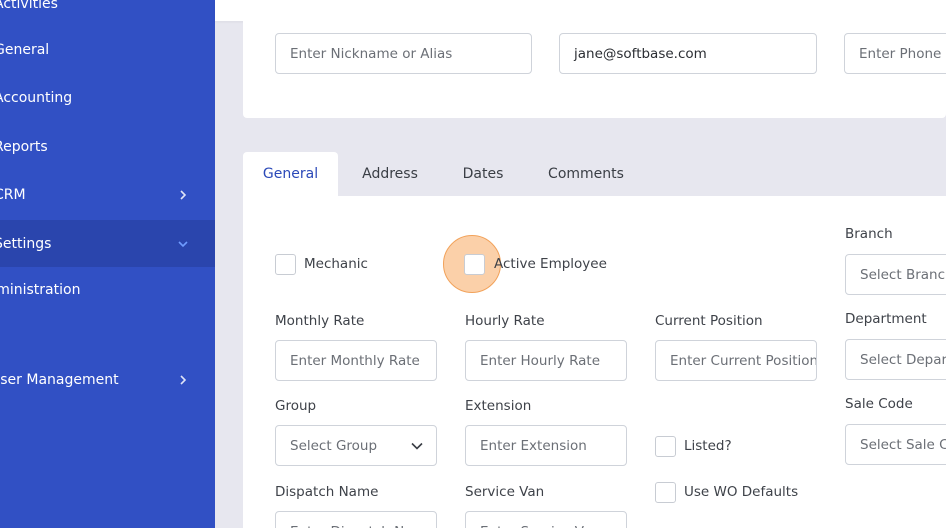 The height and width of the screenshot is (528, 946). Describe the element at coordinates (879, 404) in the screenshot. I see `sale-code-label: Sale Code` at that location.